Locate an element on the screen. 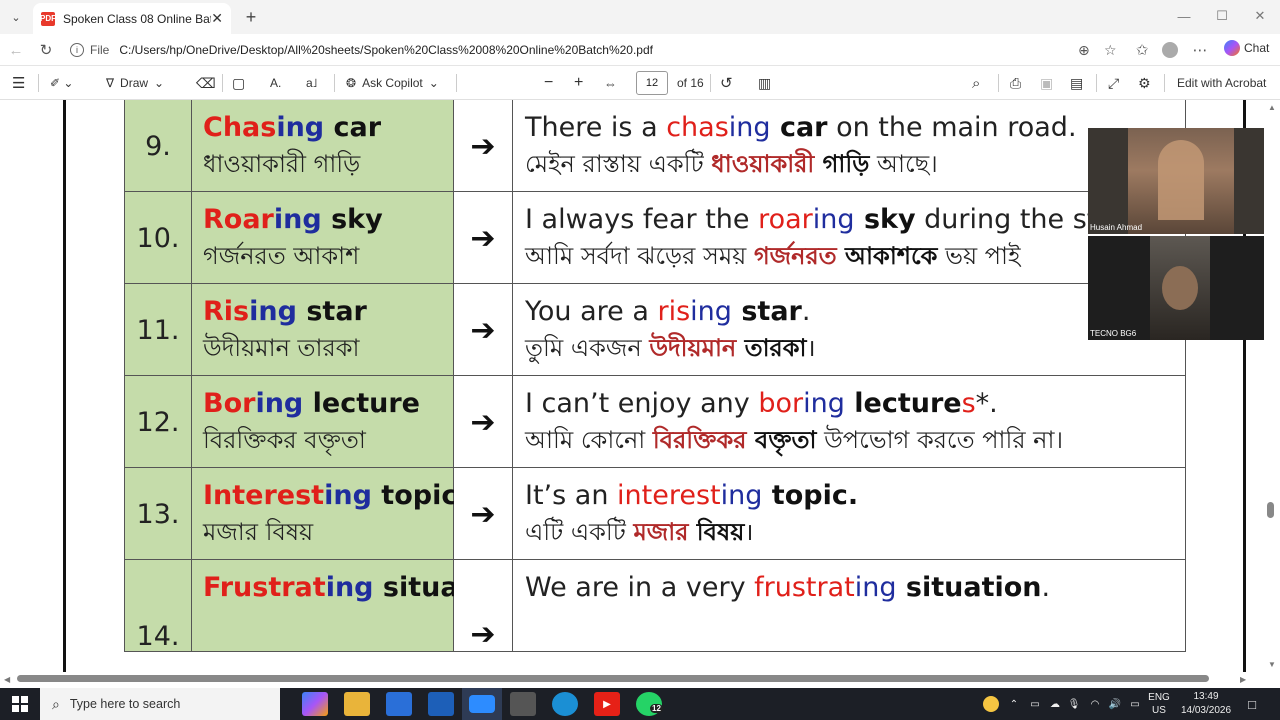 The image size is (1280, 720). ask-copilot-button: ❂ Ask Copilot ⌄ is located at coordinates (392, 83).